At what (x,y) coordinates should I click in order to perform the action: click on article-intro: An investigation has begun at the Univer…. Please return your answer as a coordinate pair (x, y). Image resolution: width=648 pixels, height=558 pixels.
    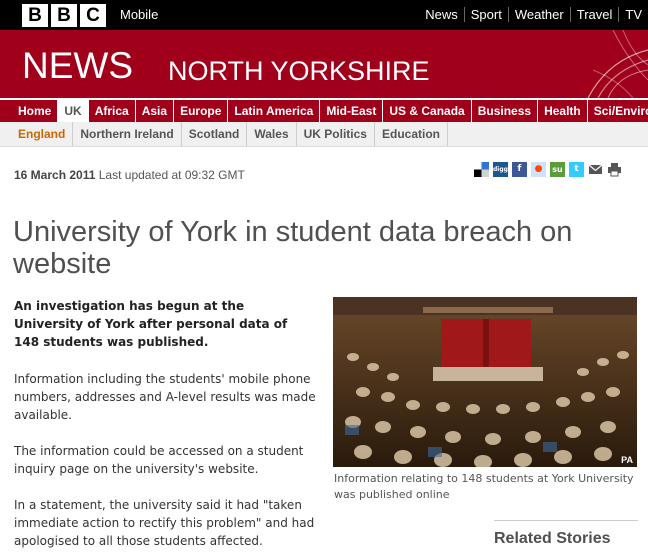
    Looking at the image, I should click on (151, 324).